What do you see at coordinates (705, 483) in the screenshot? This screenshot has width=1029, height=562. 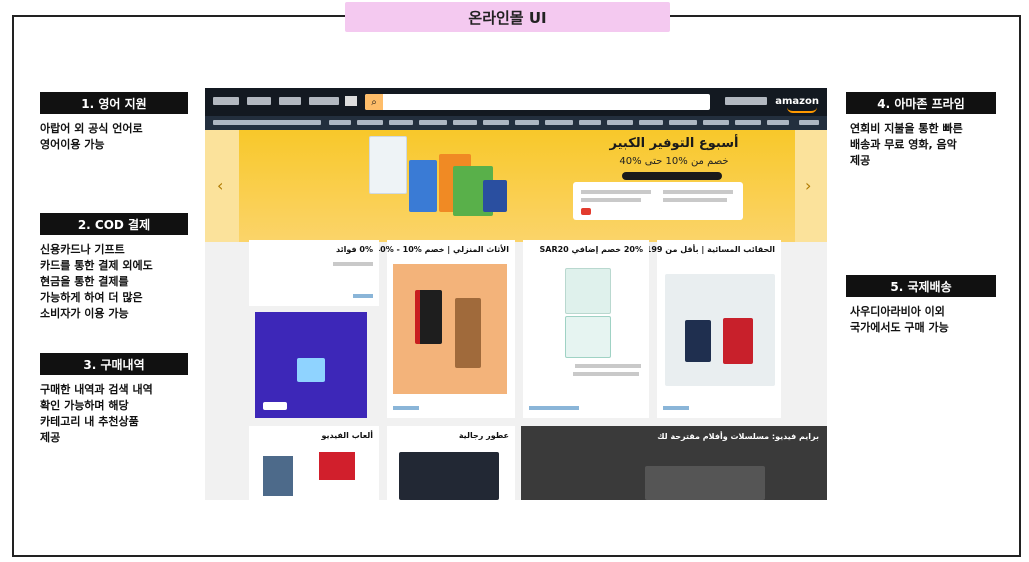 I see `movie-still-image` at bounding box center [705, 483].